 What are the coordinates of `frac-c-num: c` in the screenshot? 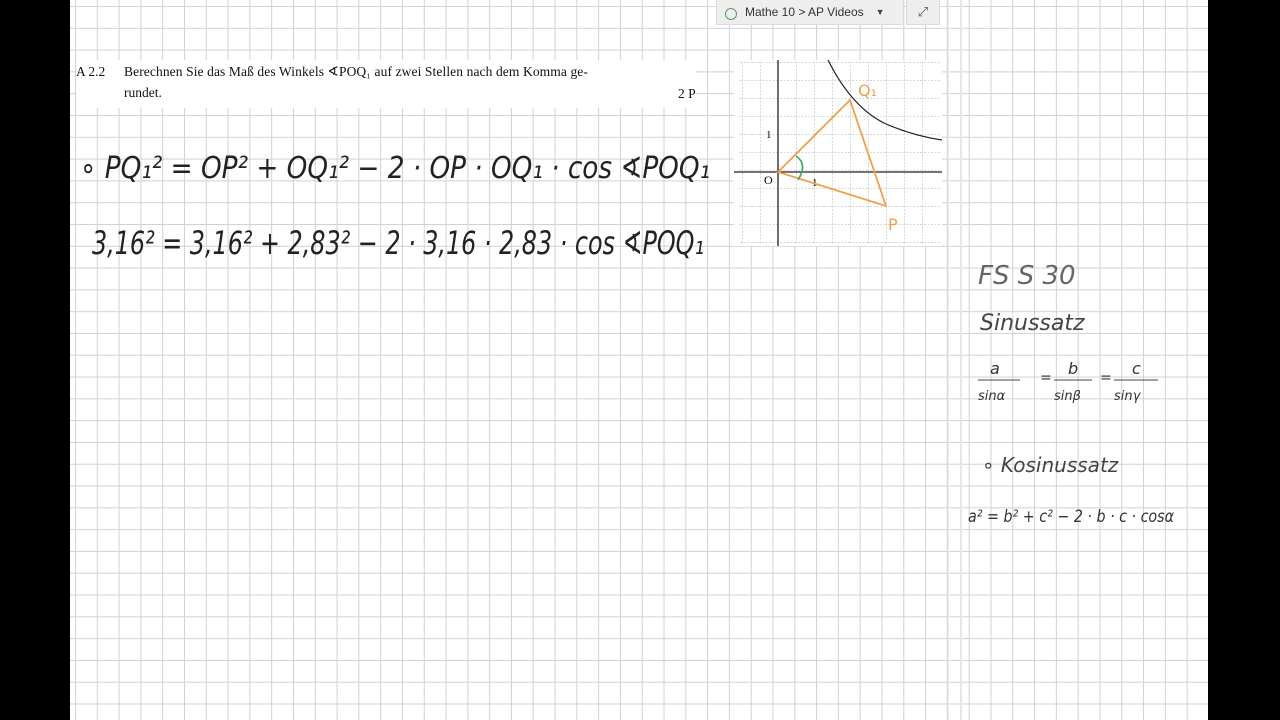 It's located at (1136, 368).